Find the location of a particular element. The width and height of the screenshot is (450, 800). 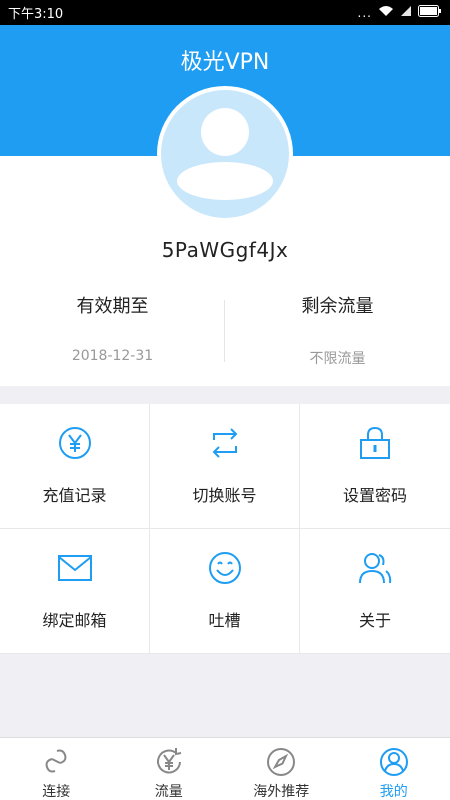

username: 5PaWGgf4Jx is located at coordinates (225, 250).